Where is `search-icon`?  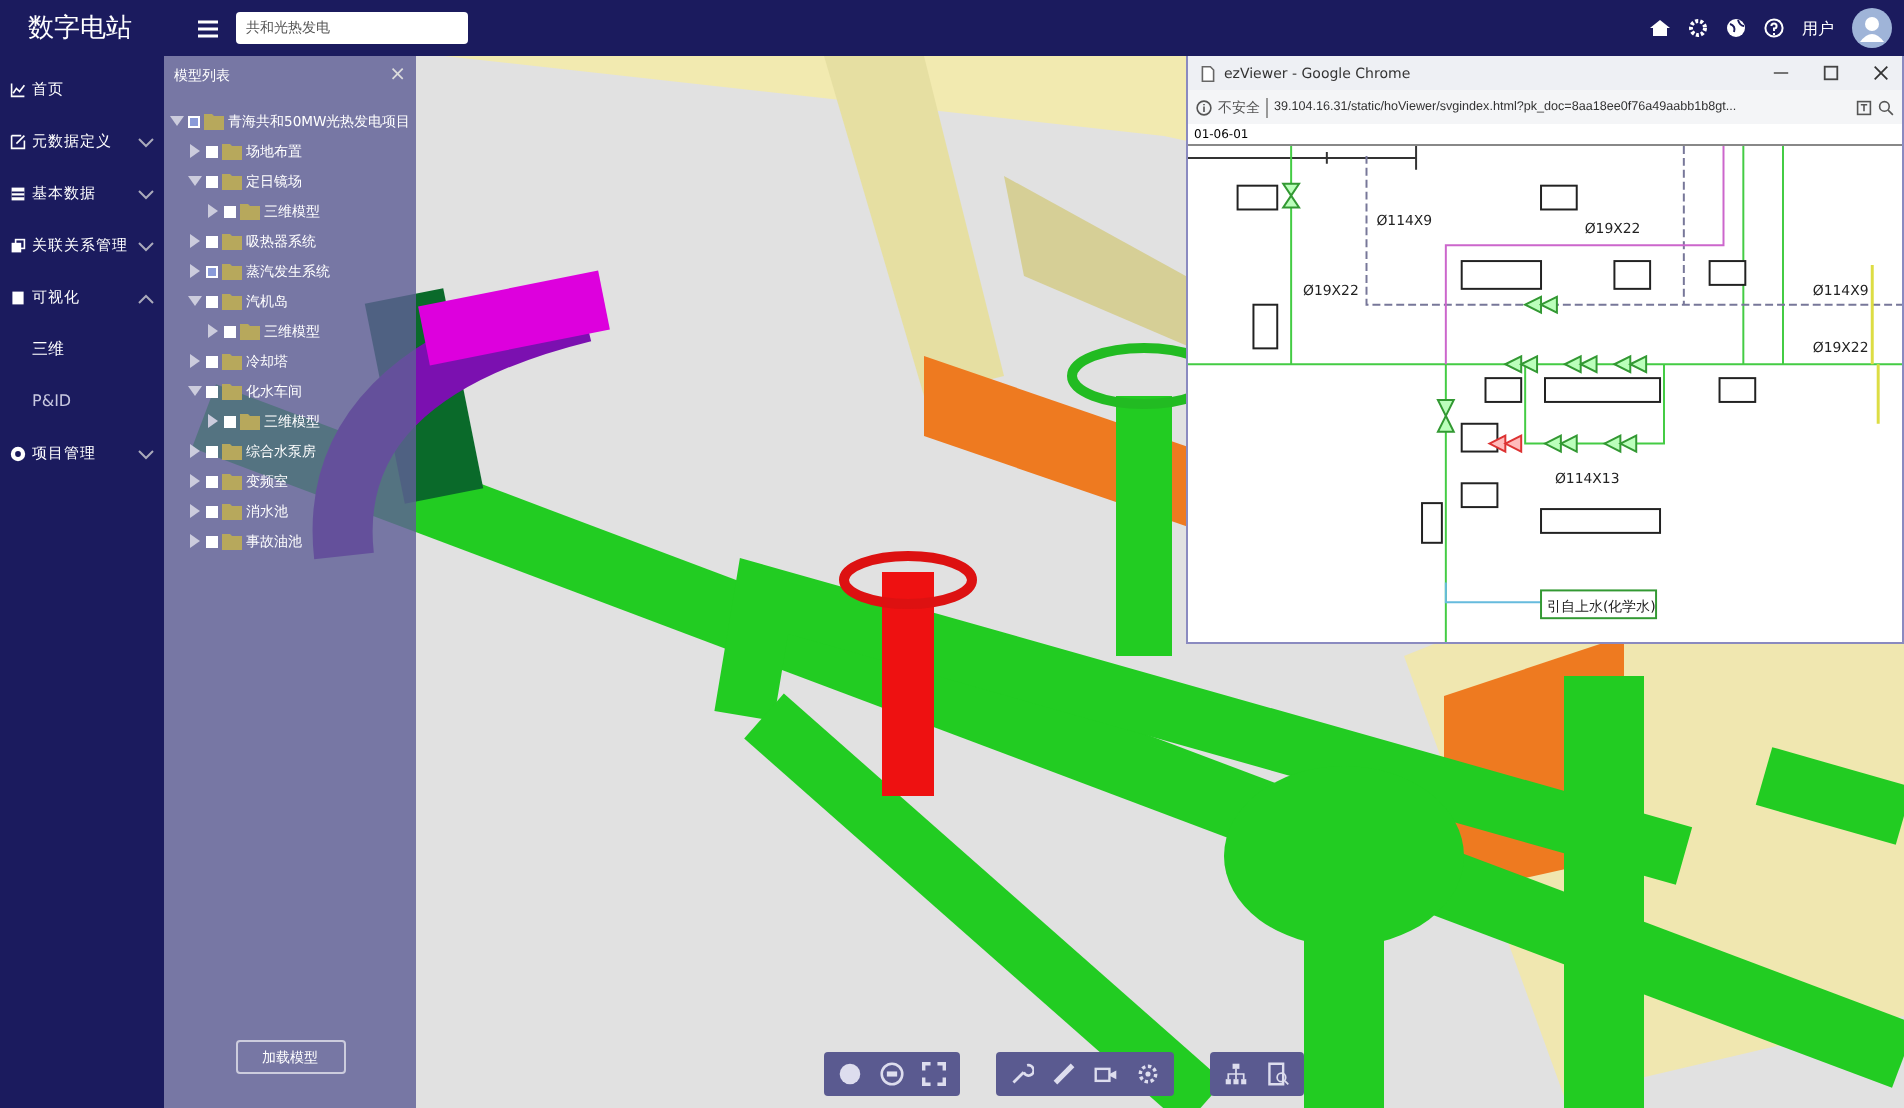
search-icon is located at coordinates (1886, 107).